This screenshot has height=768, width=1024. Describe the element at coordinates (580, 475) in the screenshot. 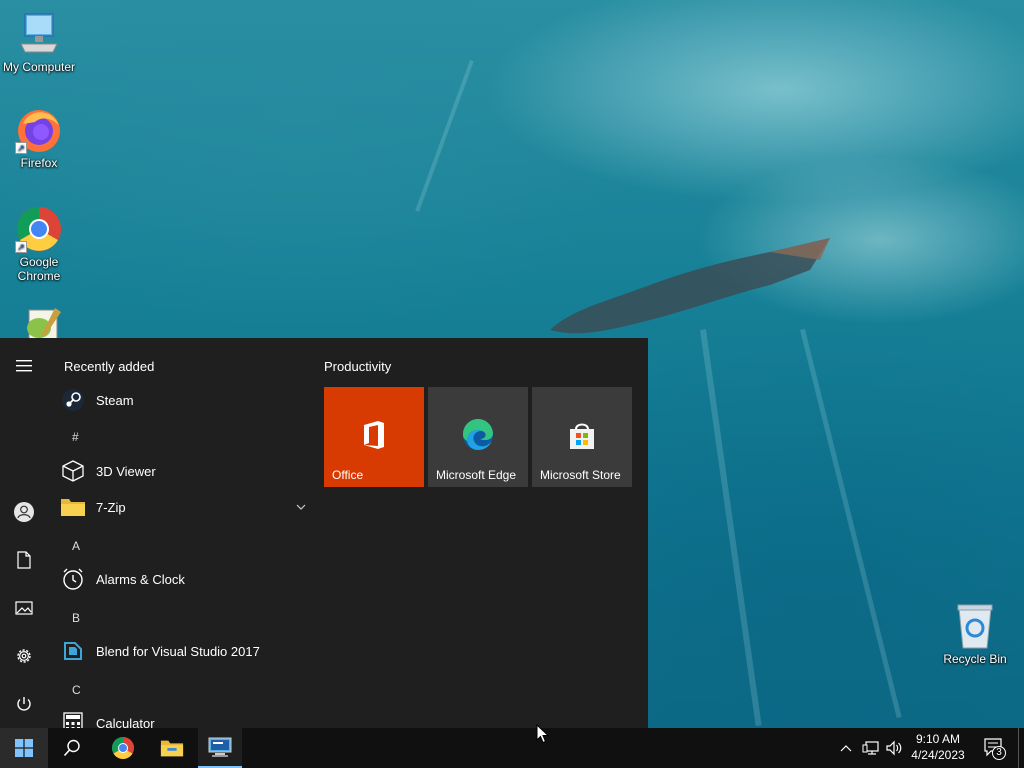

I see `tile-label: Microsoft Store` at that location.